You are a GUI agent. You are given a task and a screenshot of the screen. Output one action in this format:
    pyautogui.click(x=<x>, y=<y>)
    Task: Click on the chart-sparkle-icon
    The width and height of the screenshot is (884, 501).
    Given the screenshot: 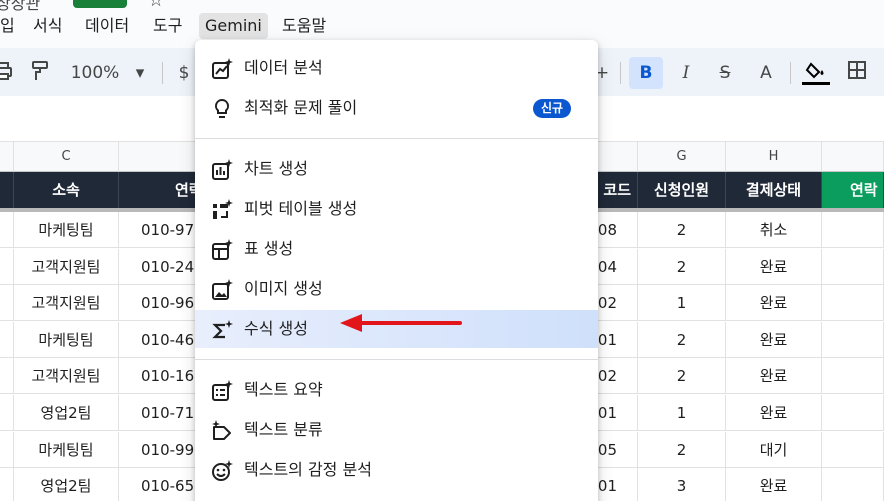 What is the action you would take?
    pyautogui.click(x=222, y=69)
    